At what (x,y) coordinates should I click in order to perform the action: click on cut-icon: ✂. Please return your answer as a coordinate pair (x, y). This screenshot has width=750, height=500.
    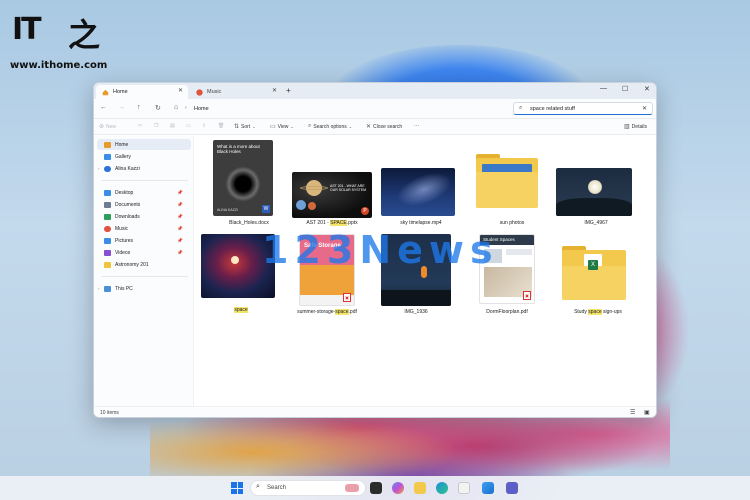
    Looking at the image, I should click on (140, 126).